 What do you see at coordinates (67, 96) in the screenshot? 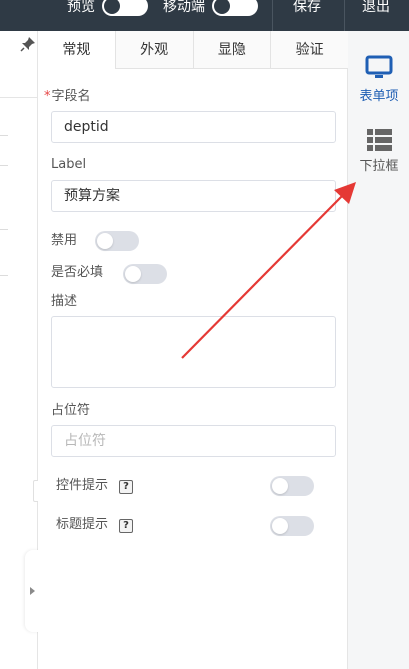
I see `field-name-label: *字段名` at bounding box center [67, 96].